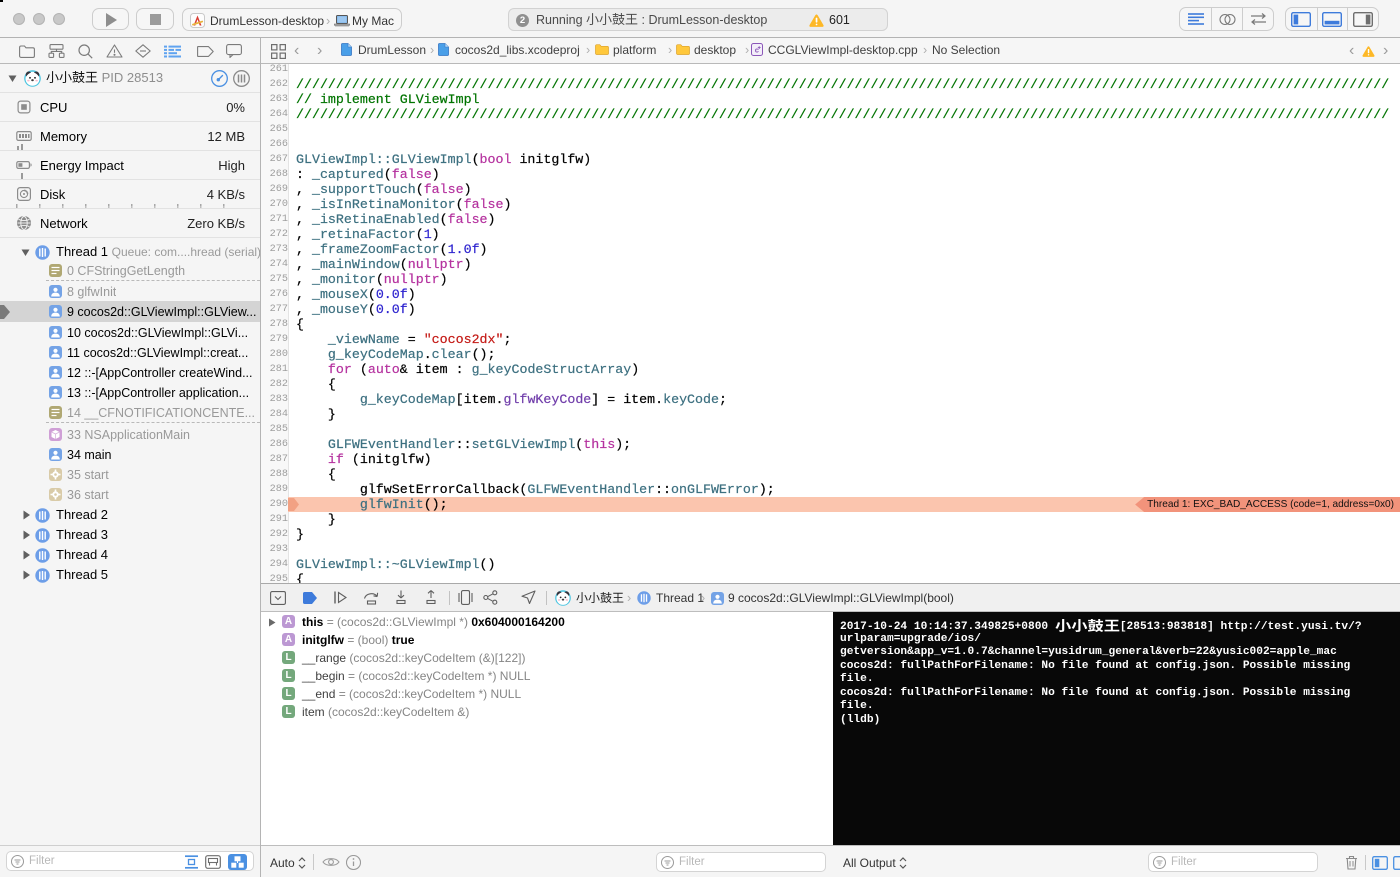  I want to click on svg-text: c, so click(757, 50).